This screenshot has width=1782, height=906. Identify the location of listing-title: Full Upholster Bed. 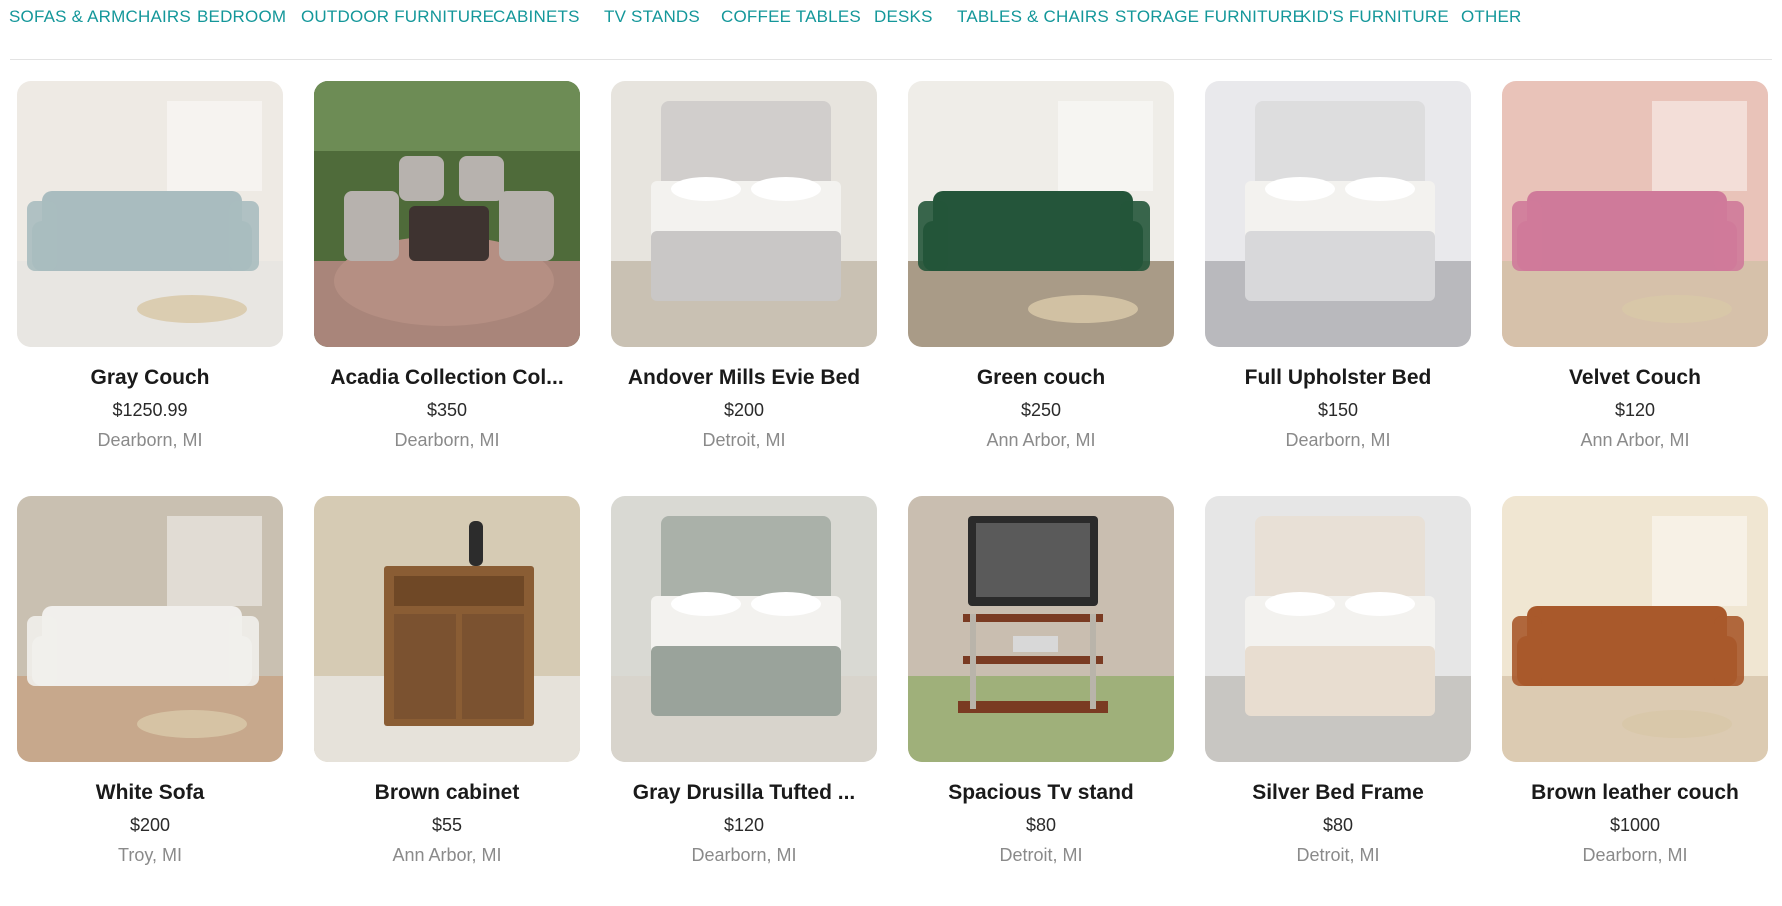
(1338, 378).